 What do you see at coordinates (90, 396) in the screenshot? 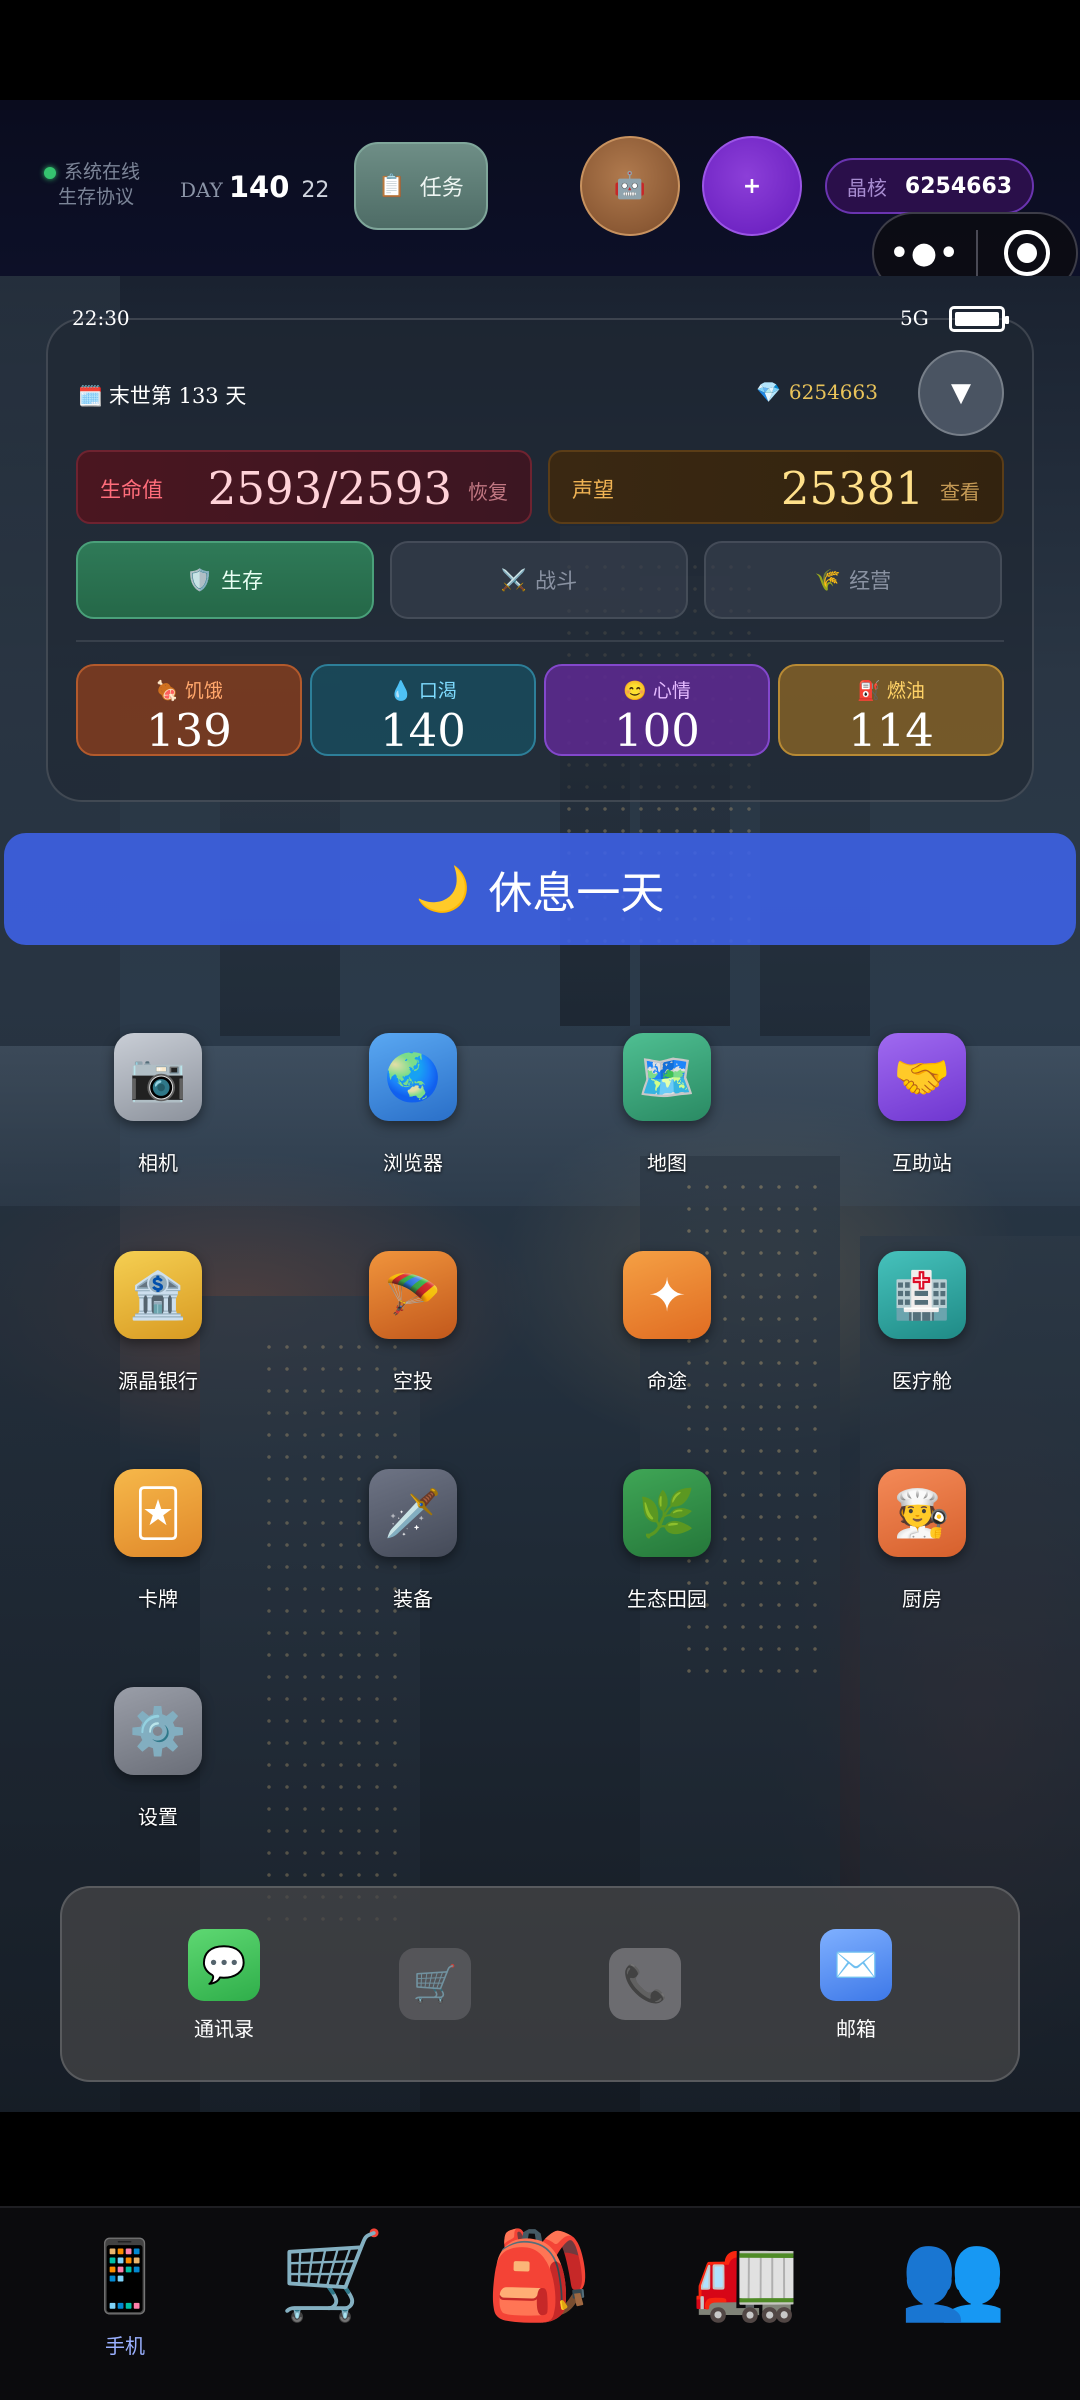
I see `calendar-icon: 🗓️` at bounding box center [90, 396].